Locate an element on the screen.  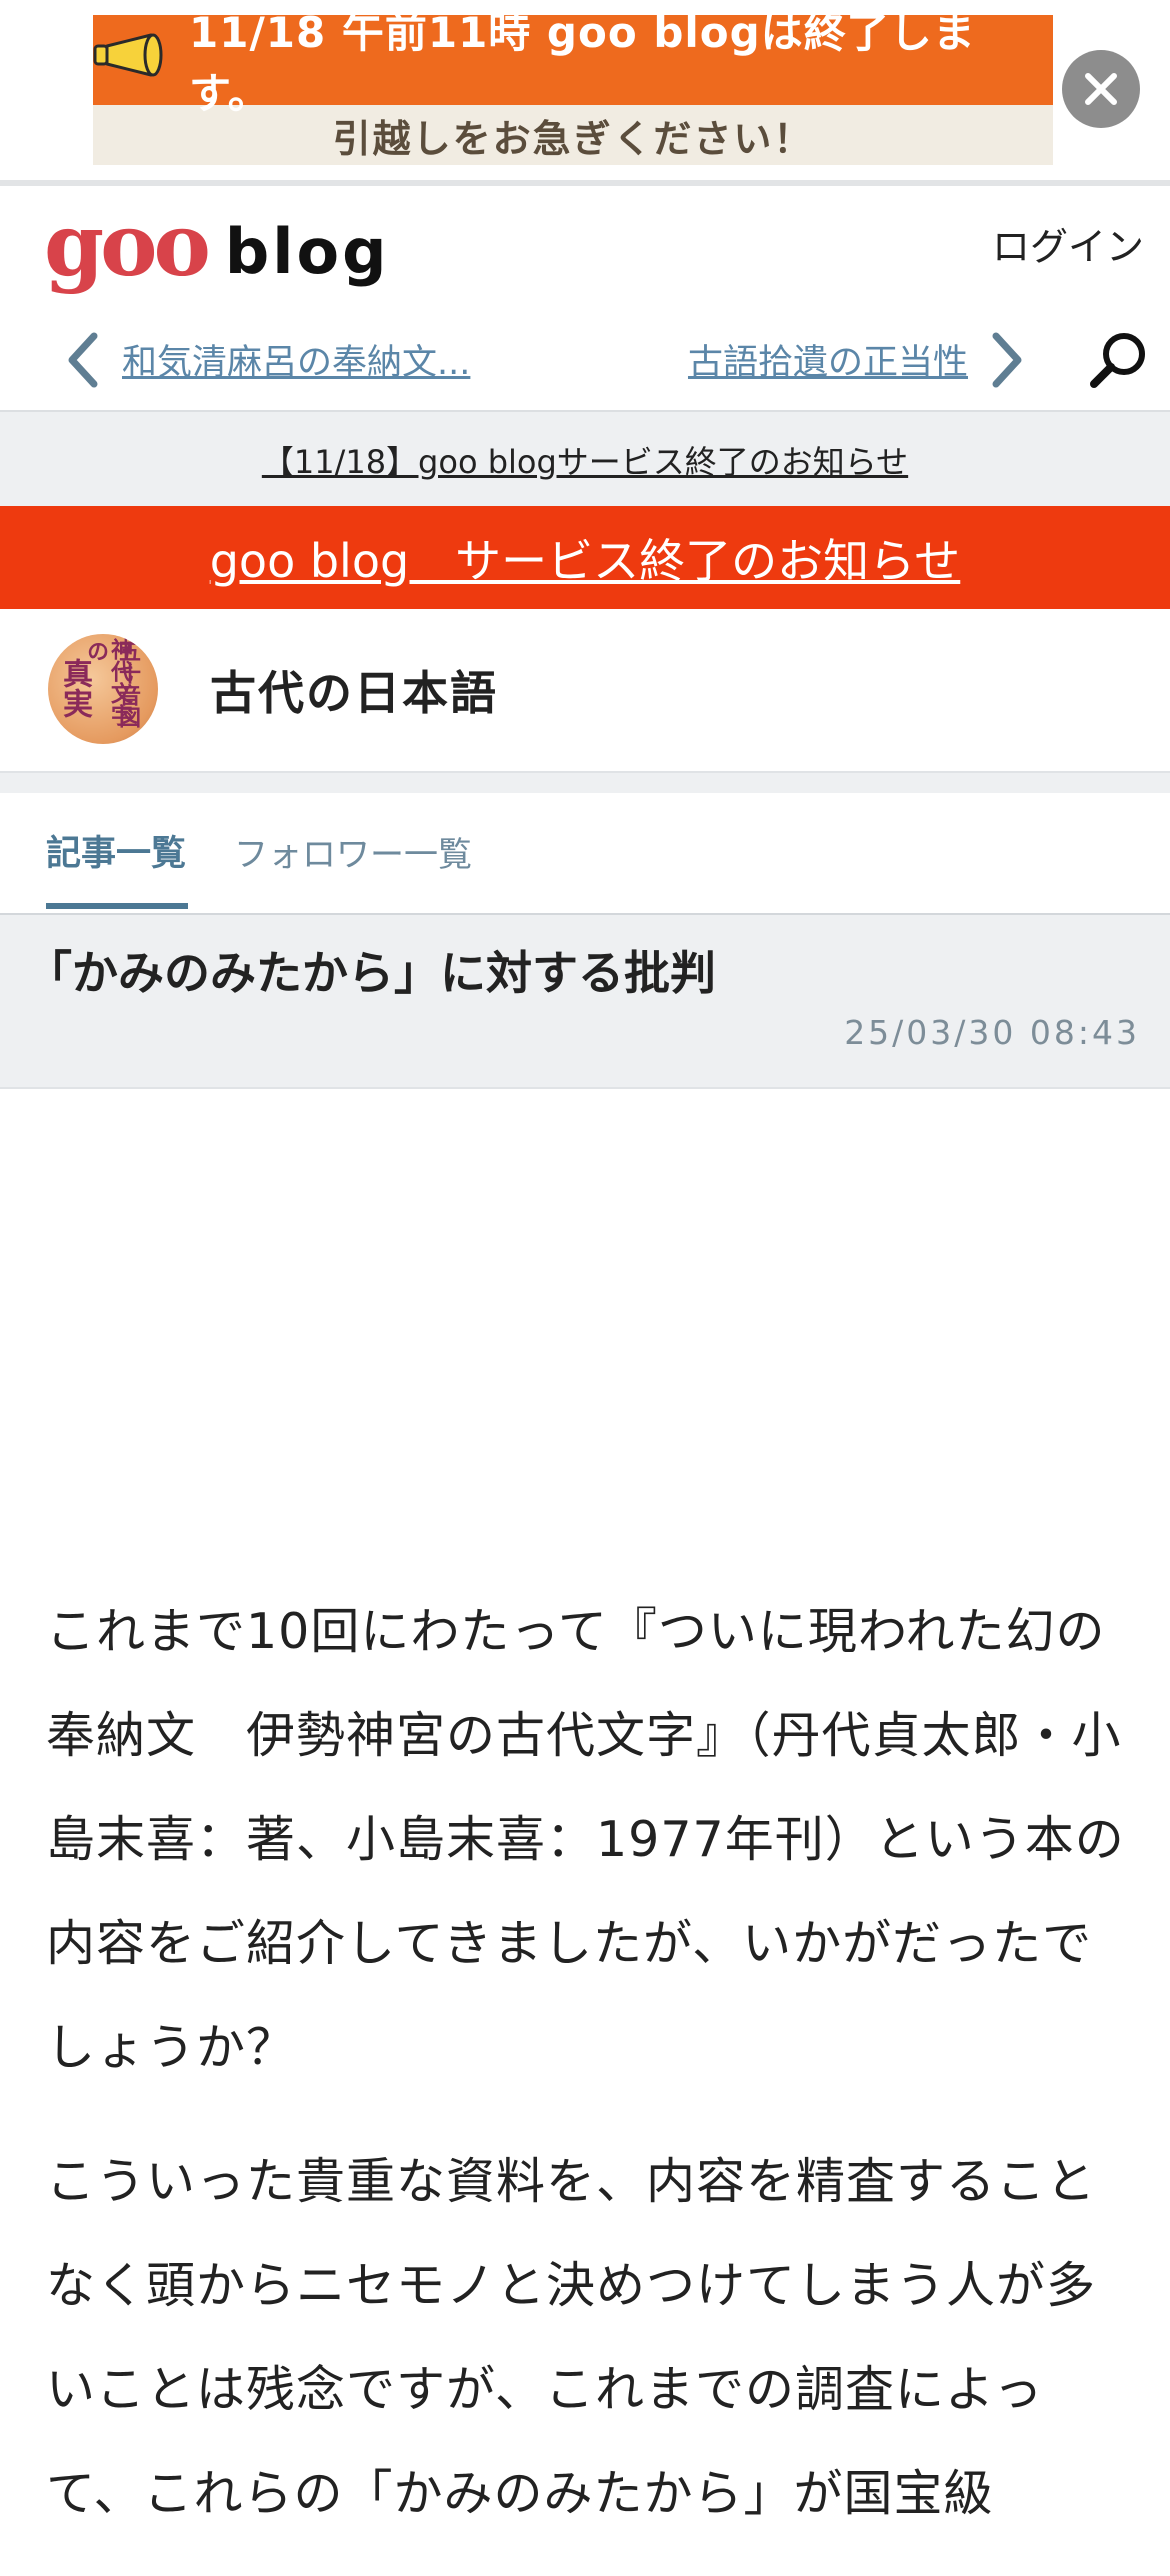
article-navigation: 和気清麻呂の奉納文... 古語拾遺の正当性 is located at coordinates (585, 360).